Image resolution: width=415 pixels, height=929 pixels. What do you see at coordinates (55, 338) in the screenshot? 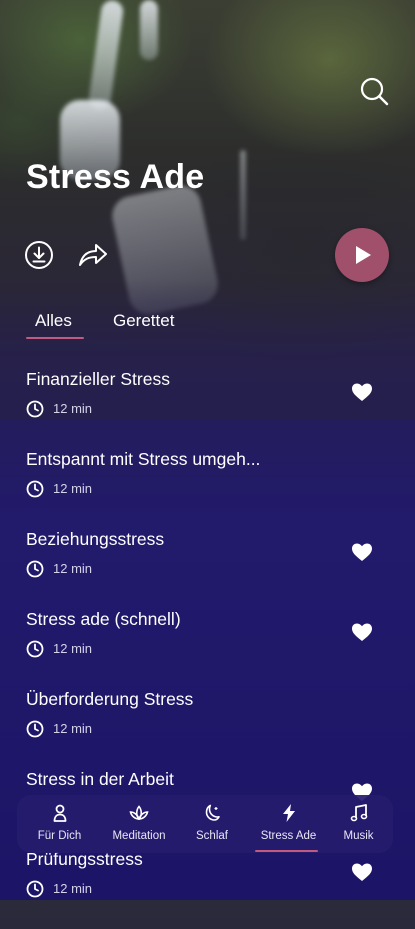
I see `tab-selected-indicator` at bounding box center [55, 338].